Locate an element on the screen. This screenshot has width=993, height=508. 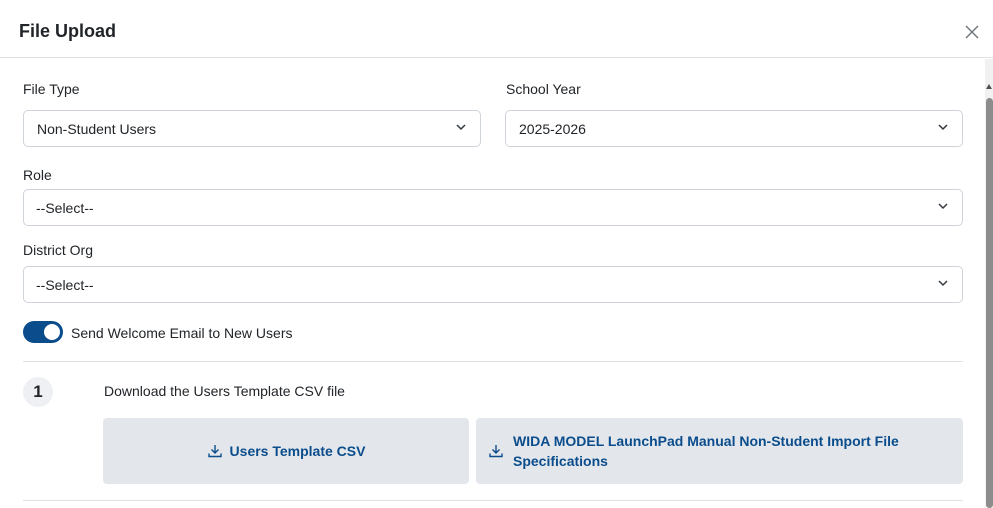
district-org-label: District Org is located at coordinates (58, 250).